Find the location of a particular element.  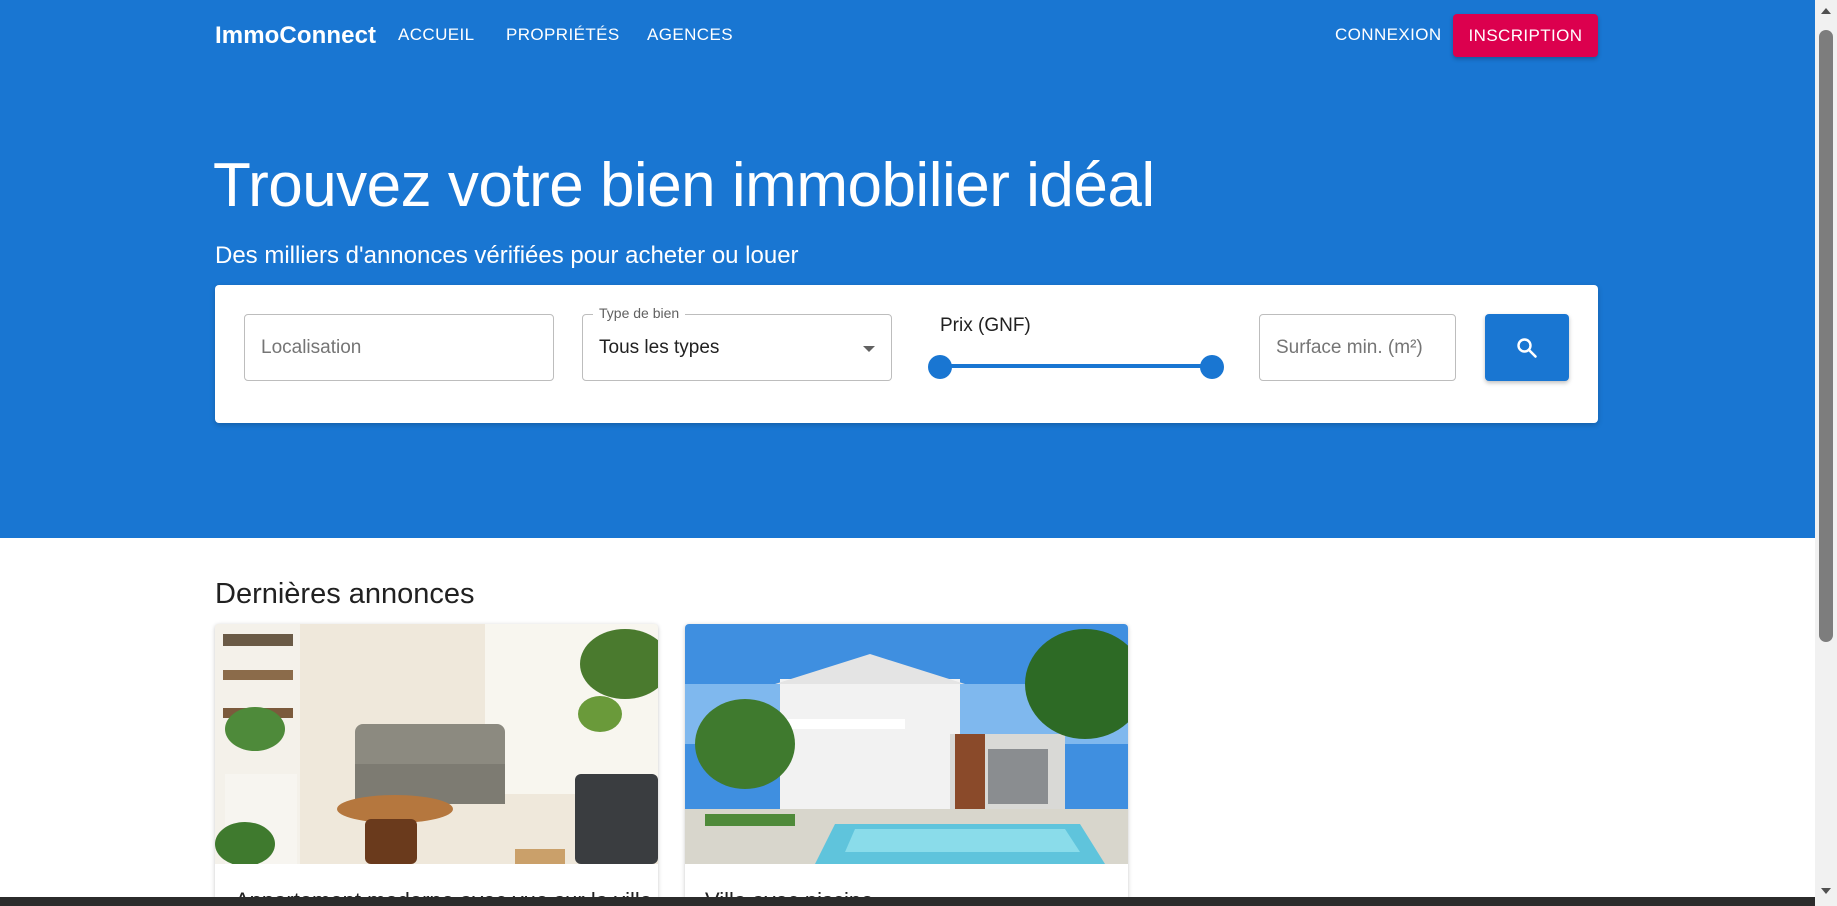

price-slider-max-thumb is located at coordinates (1212, 367).